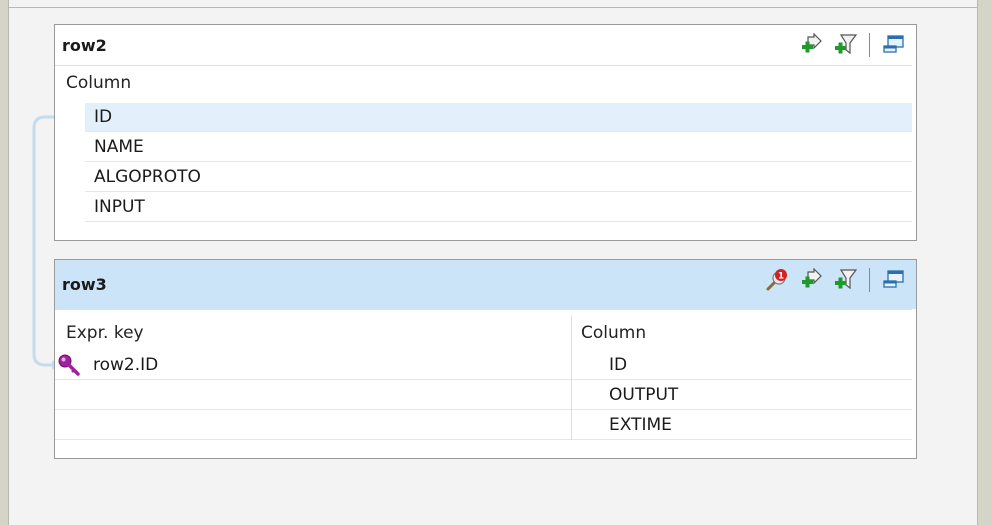  What do you see at coordinates (640, 425) in the screenshot?
I see `column-name: EXTIME` at bounding box center [640, 425].